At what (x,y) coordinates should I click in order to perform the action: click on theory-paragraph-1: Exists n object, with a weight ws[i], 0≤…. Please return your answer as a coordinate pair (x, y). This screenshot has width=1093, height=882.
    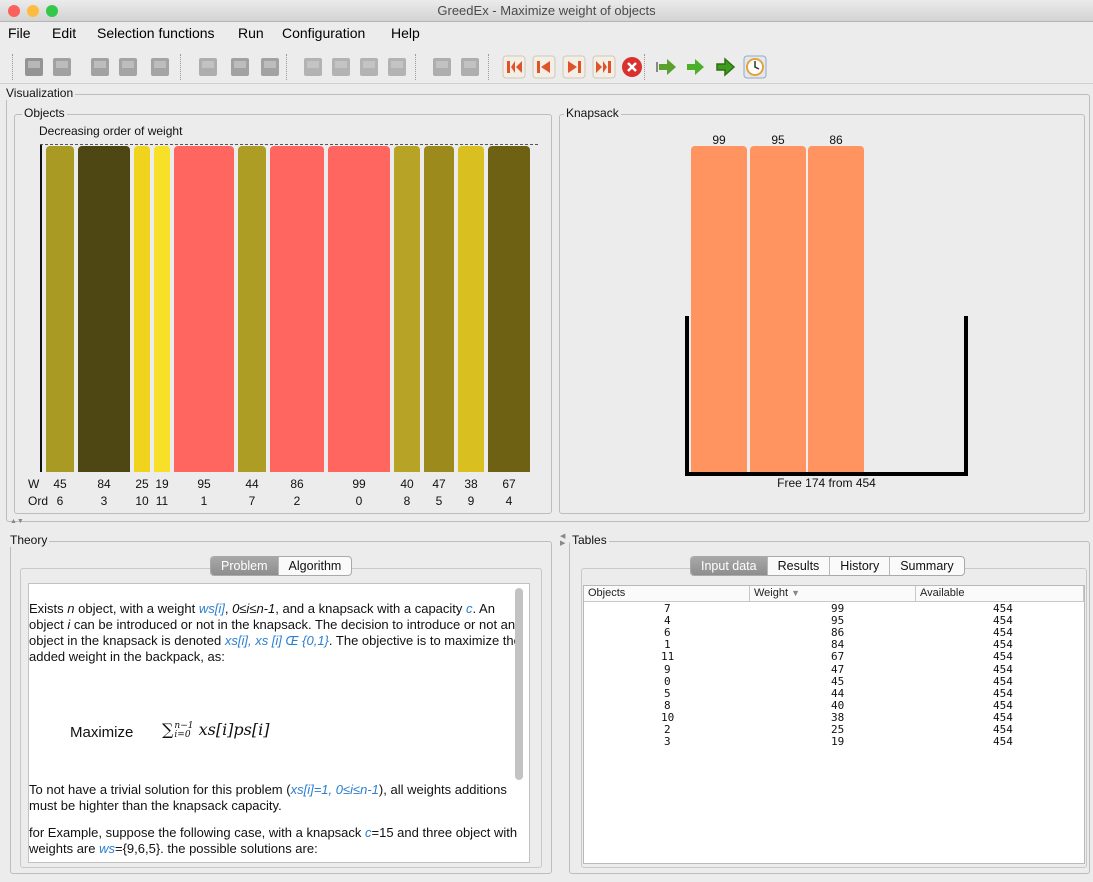
    Looking at the image, I should click on (275, 632).